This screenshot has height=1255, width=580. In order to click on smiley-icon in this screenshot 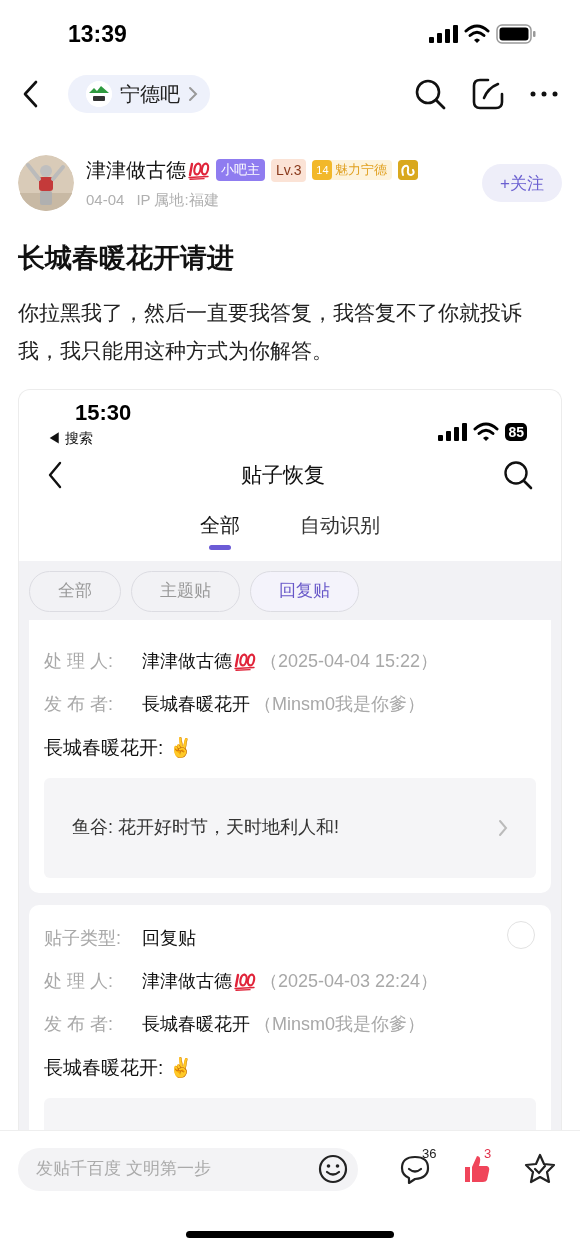, I will do `click(333, 1169)`.